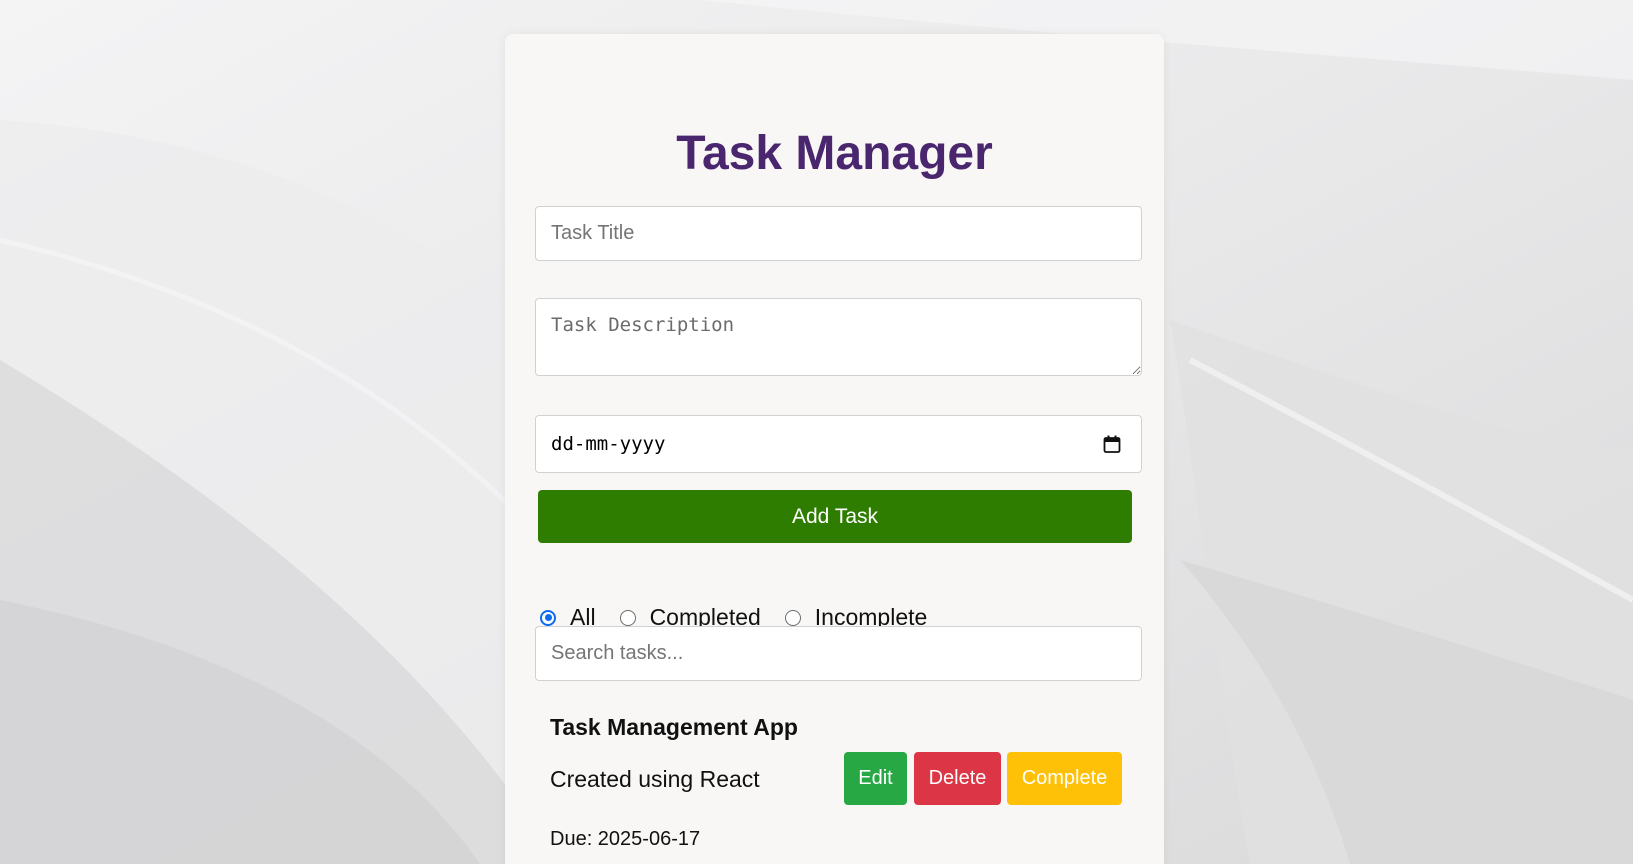  Describe the element at coordinates (608, 444) in the screenshot. I see `date-placeholder: dd-mm-yyyy` at that location.